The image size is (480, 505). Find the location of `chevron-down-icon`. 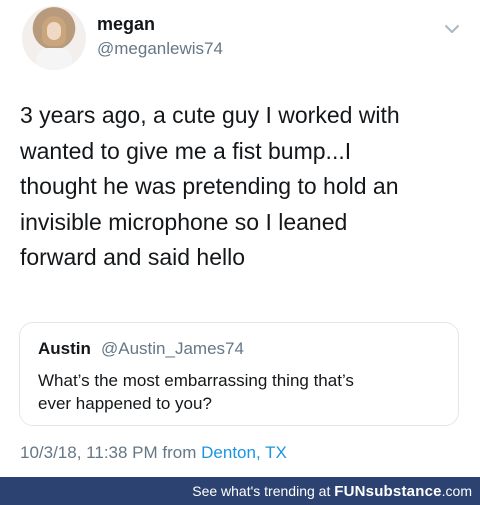

chevron-down-icon is located at coordinates (452, 29).